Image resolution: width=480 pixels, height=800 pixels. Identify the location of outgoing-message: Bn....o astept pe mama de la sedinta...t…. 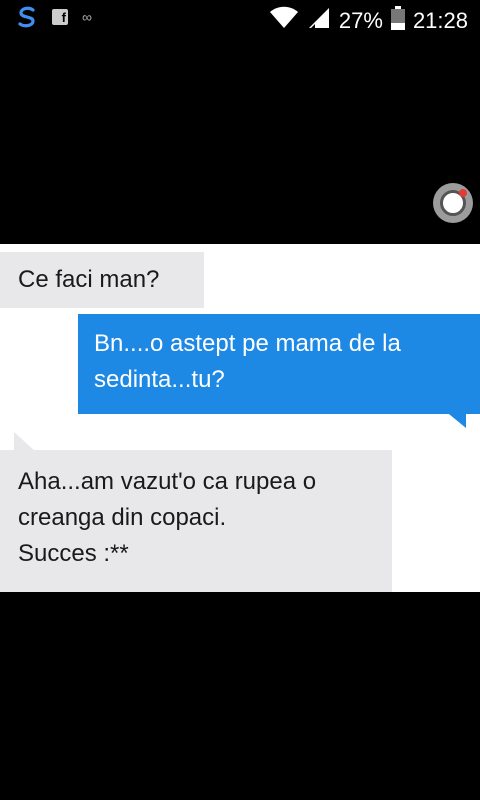
(279, 364).